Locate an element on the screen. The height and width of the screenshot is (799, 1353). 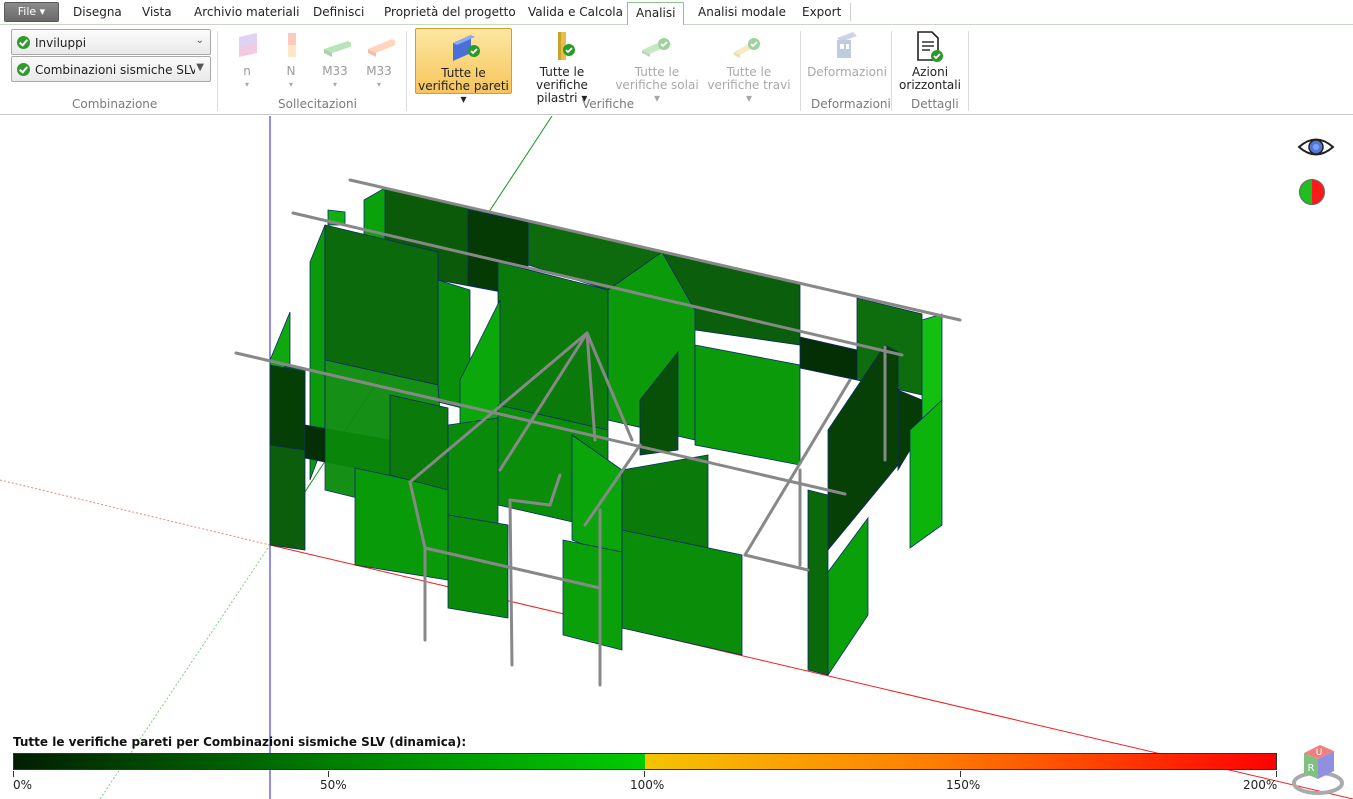
tab-archivio-materiali: Archivio materiali is located at coordinates (246, 15).